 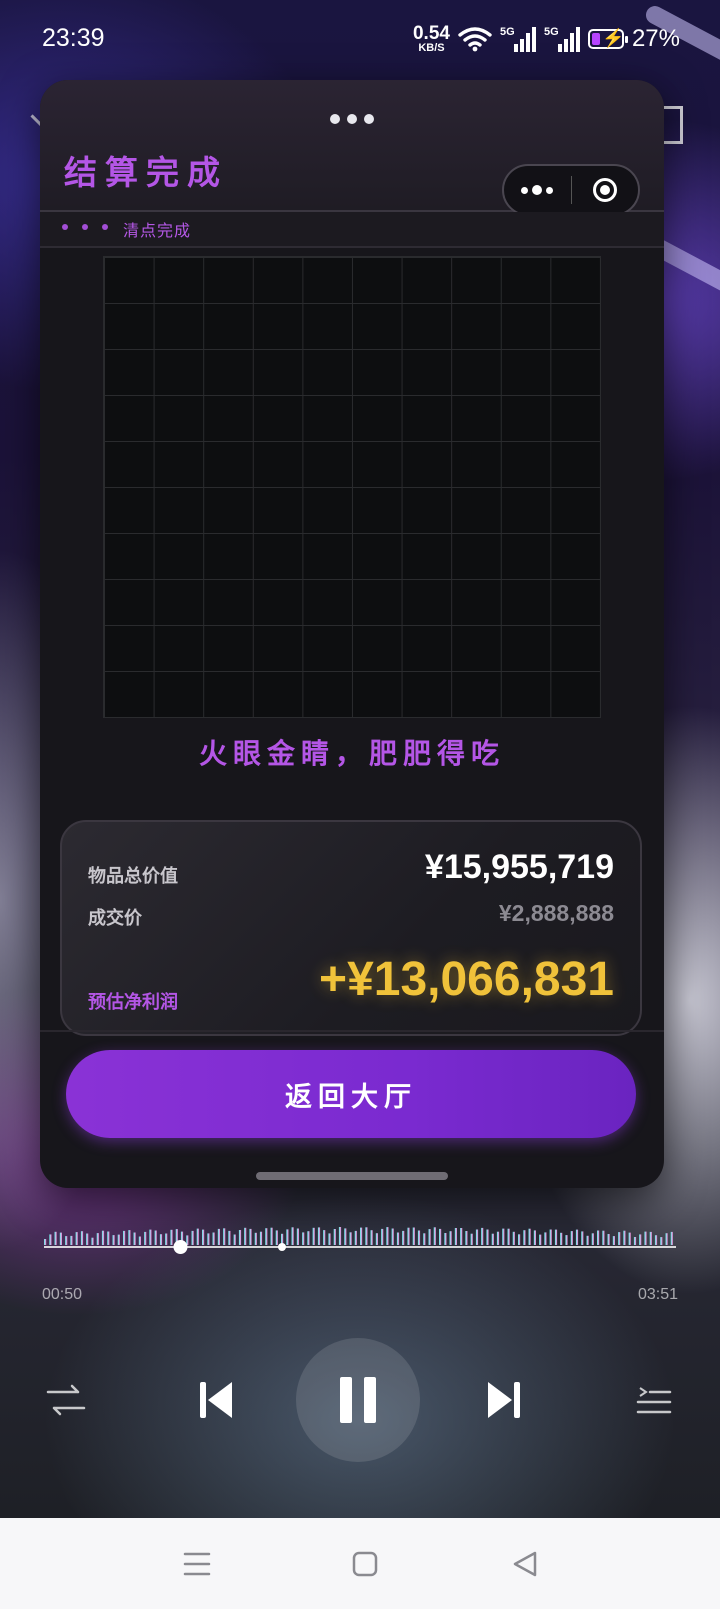 What do you see at coordinates (657, 1294) in the screenshot?
I see `total-time: 03:51` at bounding box center [657, 1294].